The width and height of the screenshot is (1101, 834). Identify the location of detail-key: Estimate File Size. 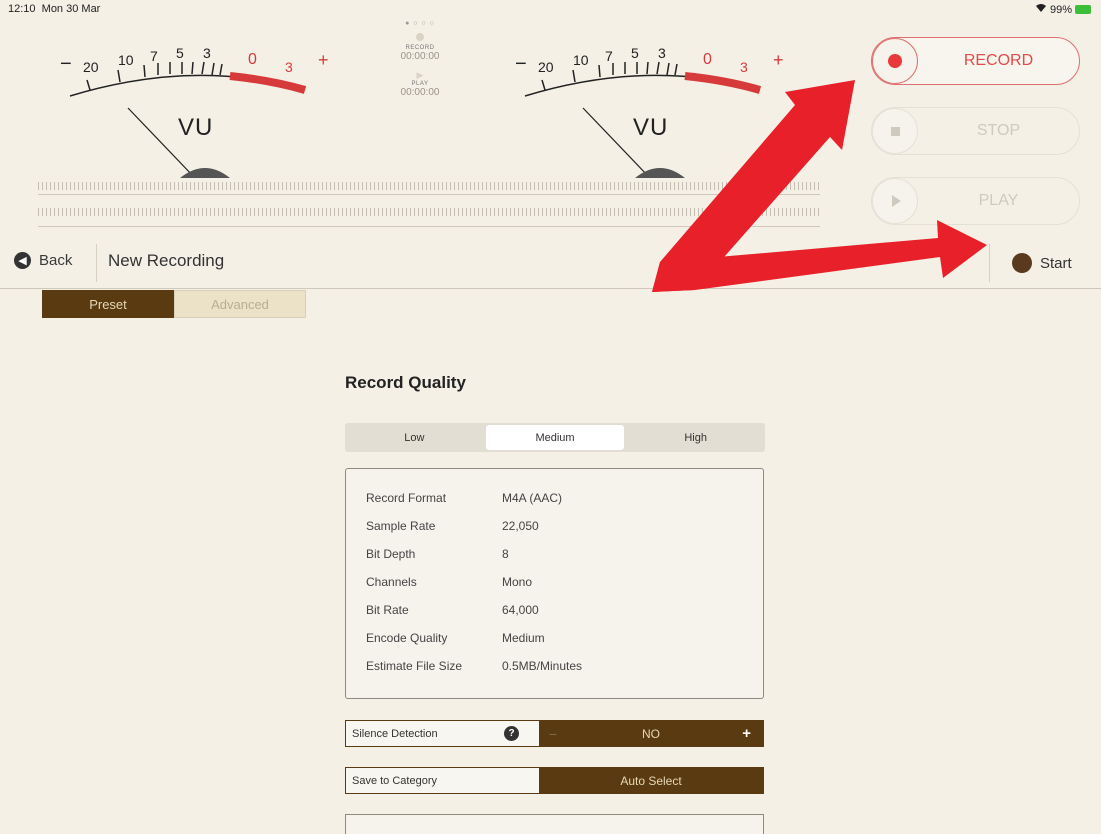
(414, 666).